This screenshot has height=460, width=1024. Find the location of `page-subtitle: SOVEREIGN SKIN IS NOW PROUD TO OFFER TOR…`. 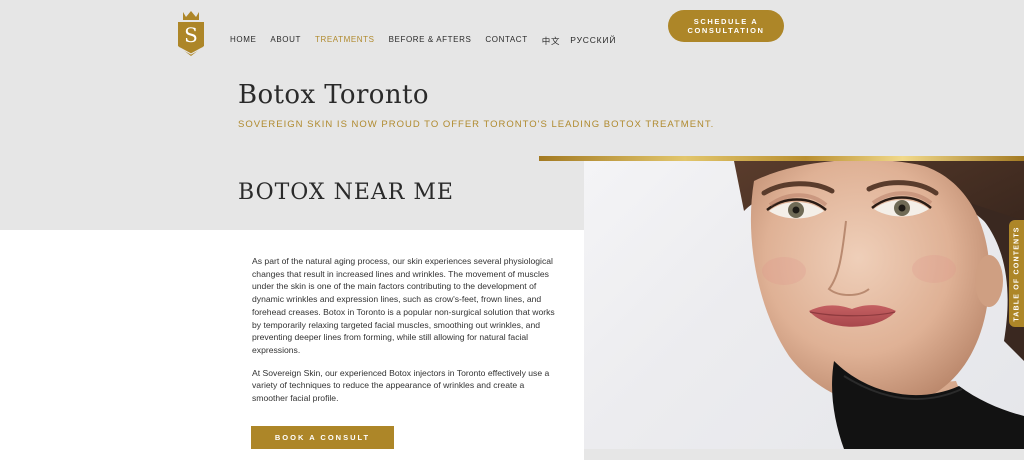

page-subtitle: SOVEREIGN SKIN IS NOW PROUD TO OFFER TOR… is located at coordinates (476, 124).